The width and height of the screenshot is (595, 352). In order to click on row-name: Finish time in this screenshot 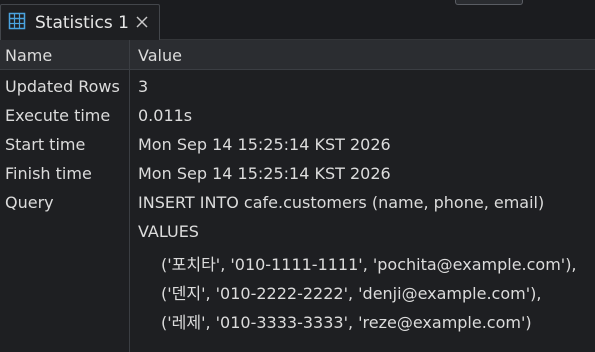, I will do `click(48, 173)`.